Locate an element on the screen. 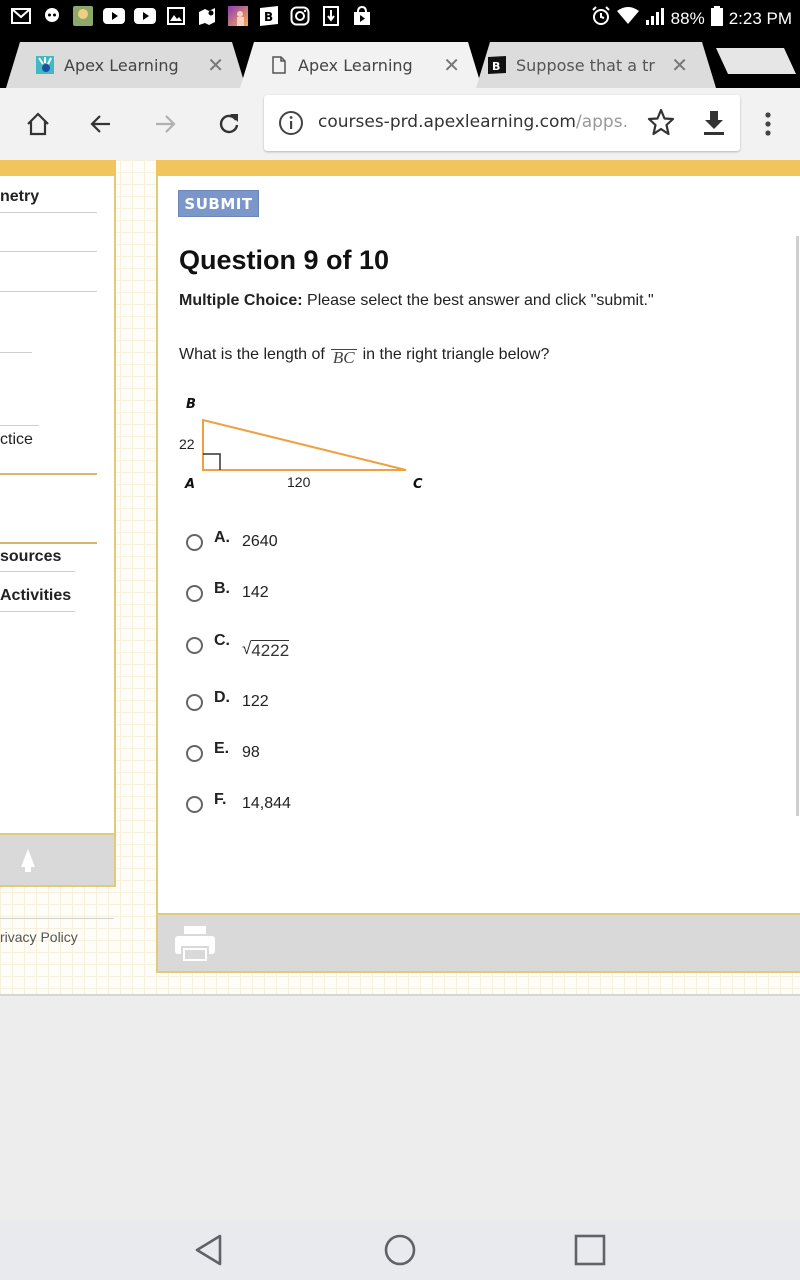 This screenshot has width=800, height=1280. url-text: courses-prd.apexlearning.com/apps. is located at coordinates (477, 122).